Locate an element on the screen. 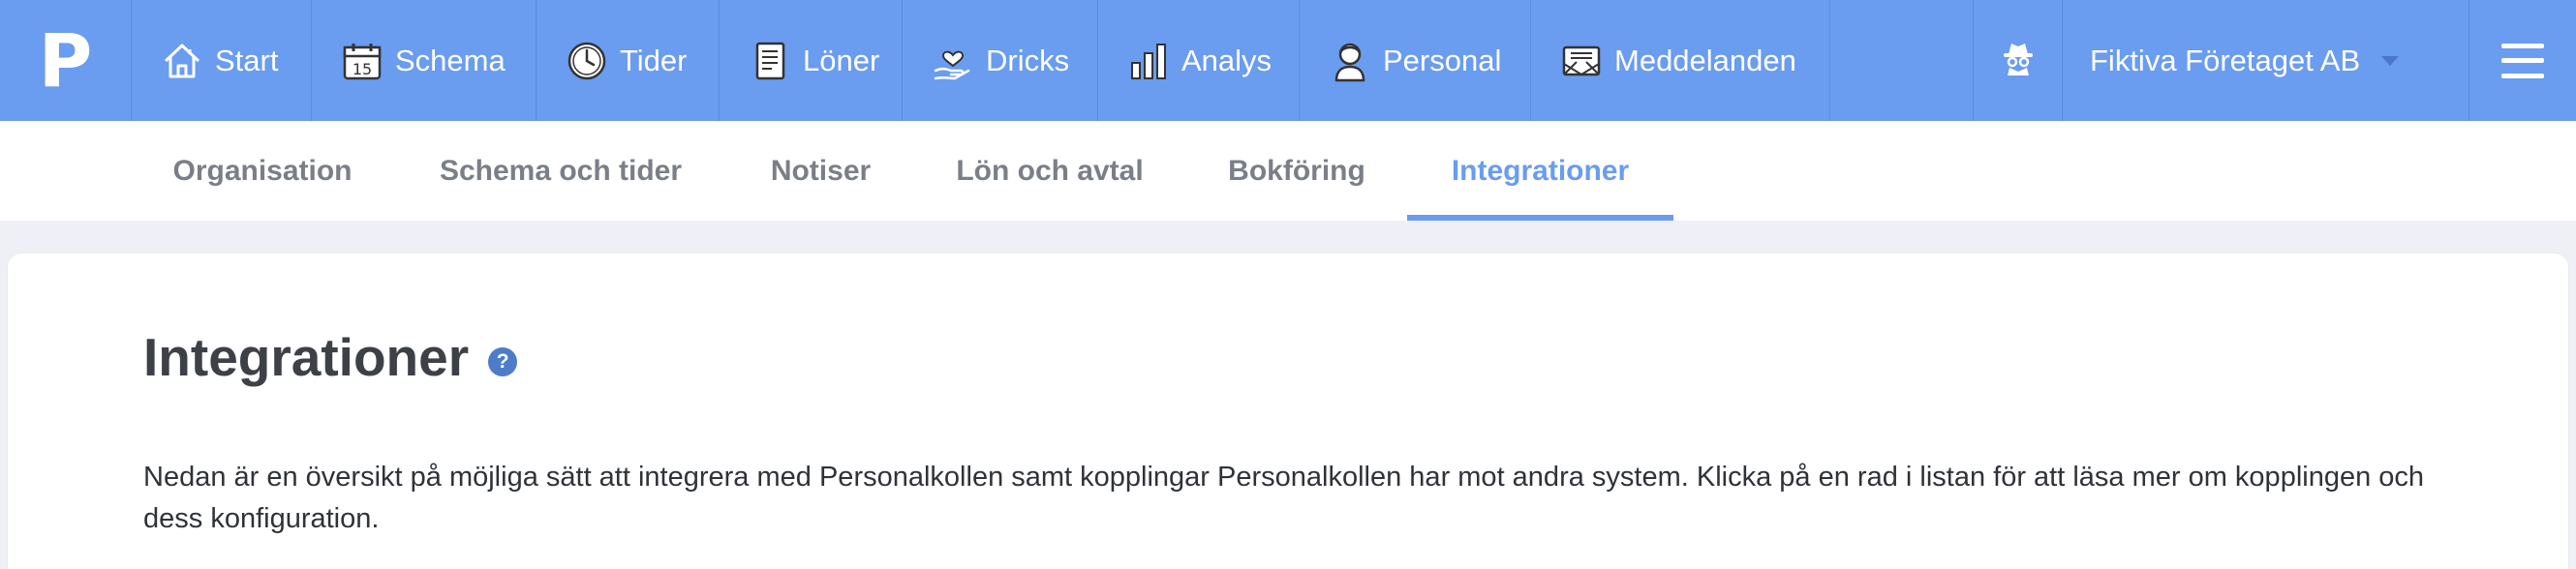  help-icon: ? is located at coordinates (503, 361).